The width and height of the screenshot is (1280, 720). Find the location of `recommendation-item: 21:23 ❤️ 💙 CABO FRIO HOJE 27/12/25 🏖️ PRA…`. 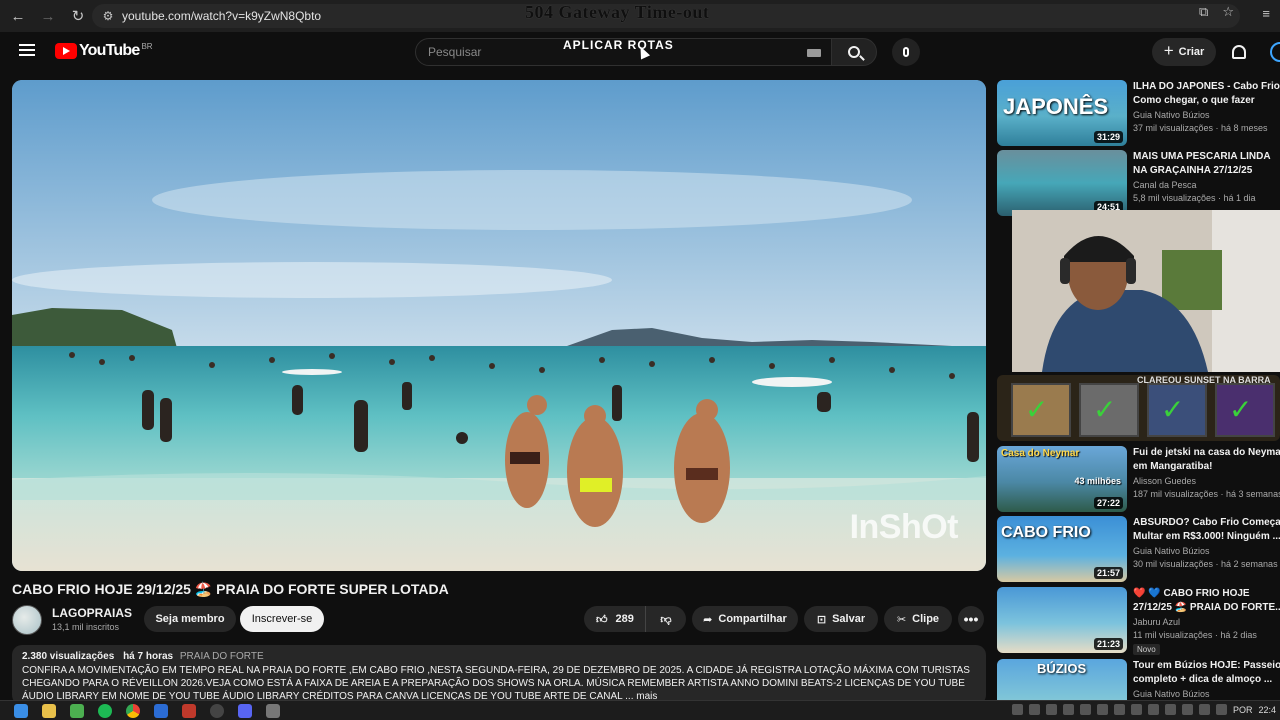

recommendation-item: 21:23 ❤️ 💙 CABO FRIO HOJE 27/12/25 🏖️ PRA… is located at coordinates (1138, 621).